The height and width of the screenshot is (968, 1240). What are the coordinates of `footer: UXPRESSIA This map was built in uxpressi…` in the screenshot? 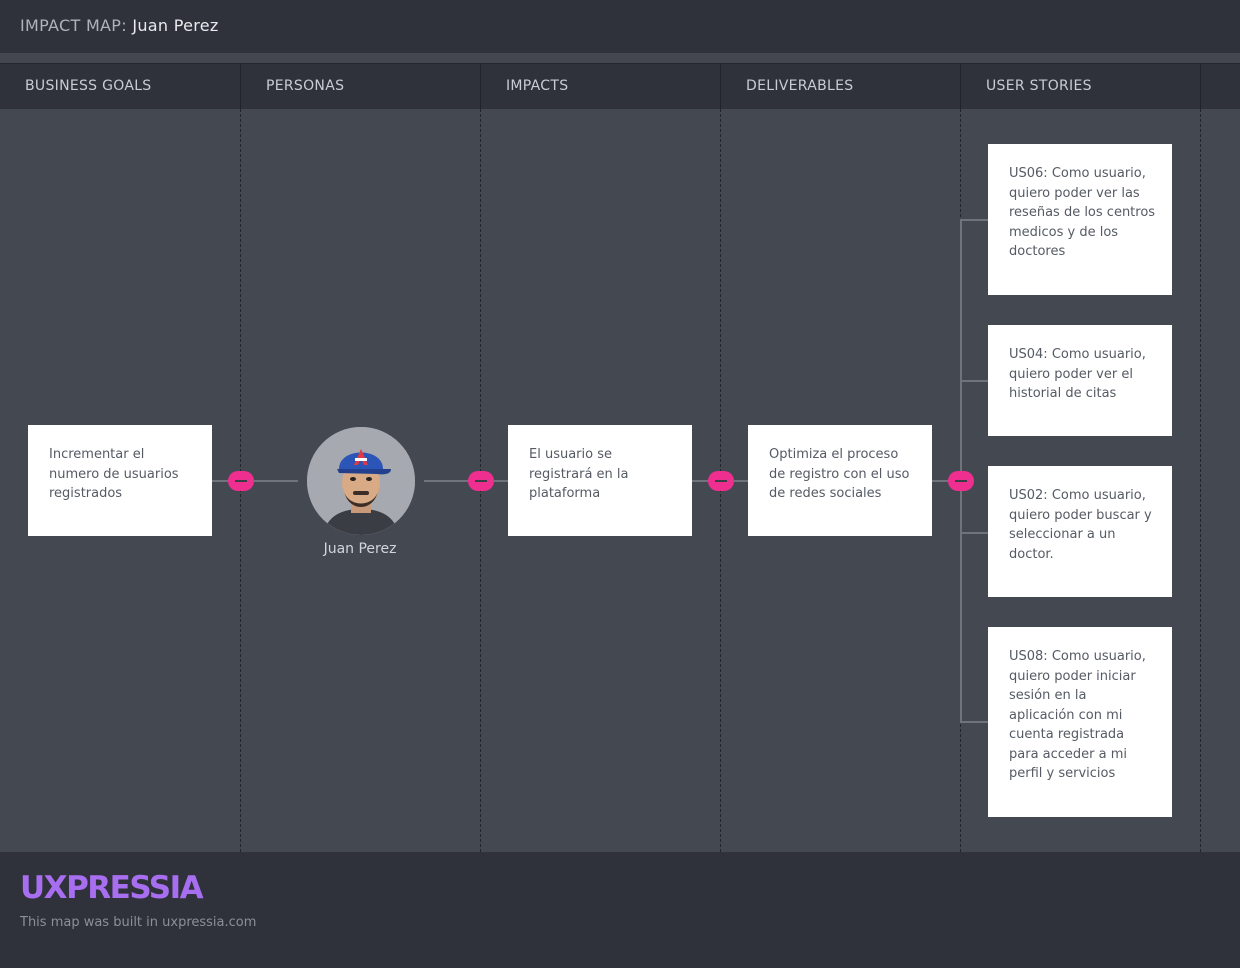 It's located at (620, 910).